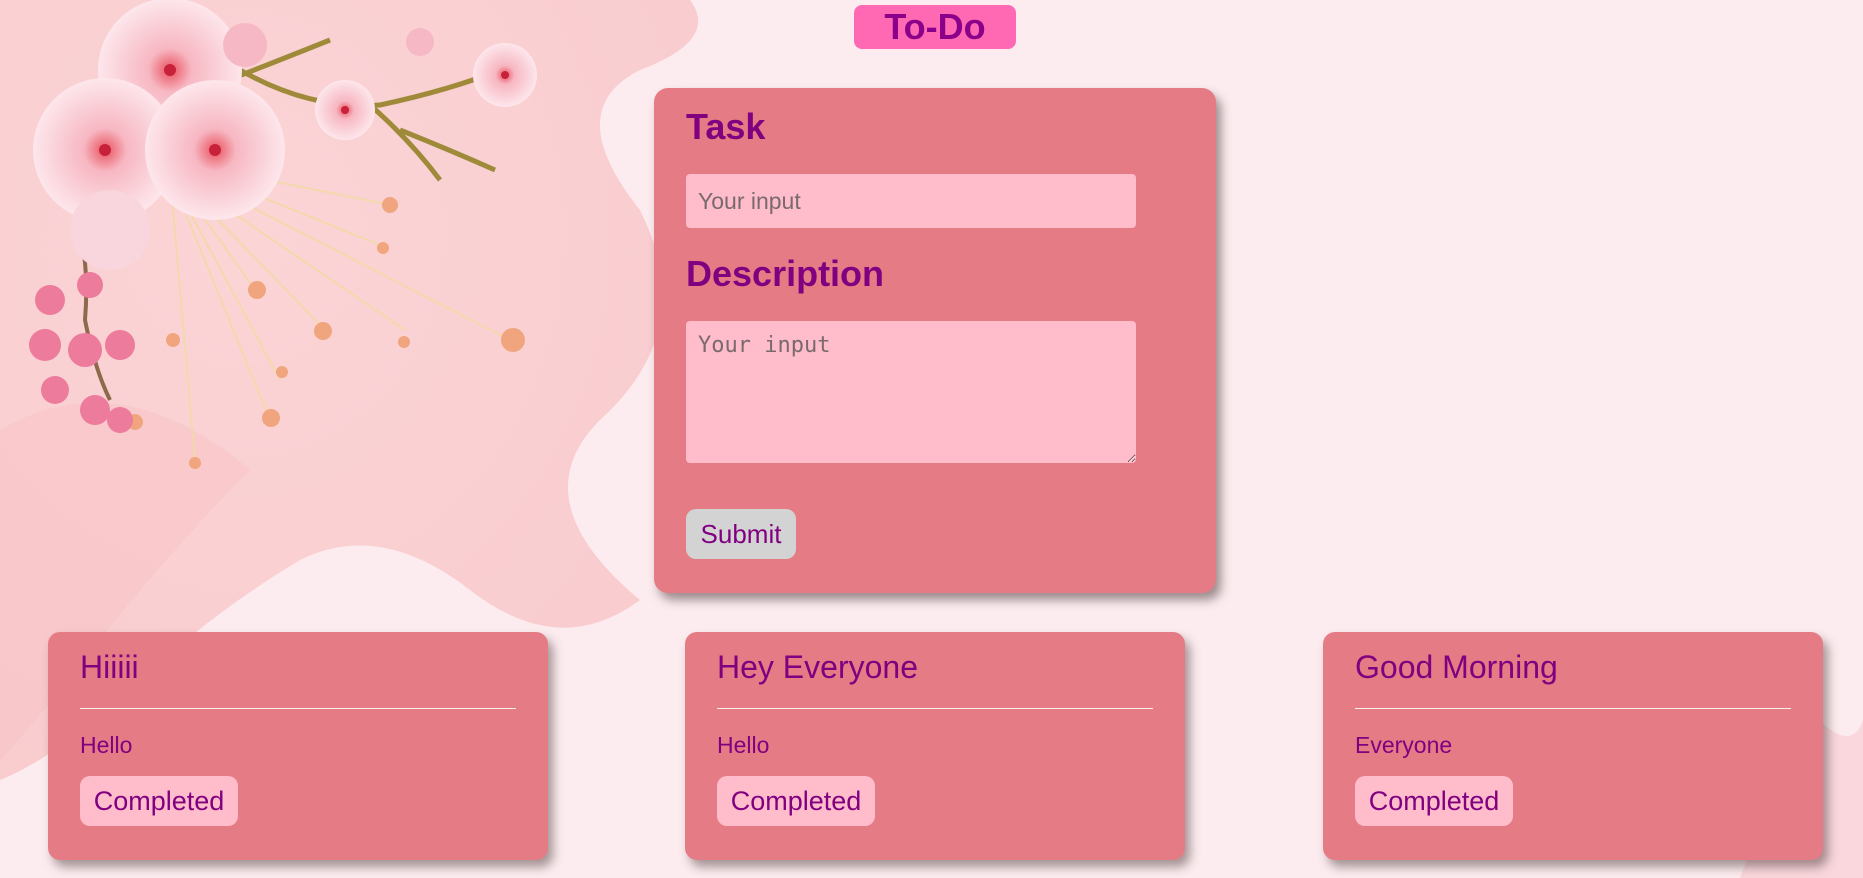 The width and height of the screenshot is (1863, 878). Describe the element at coordinates (817, 667) in the screenshot. I see `task-title: Hey Everyone` at that location.